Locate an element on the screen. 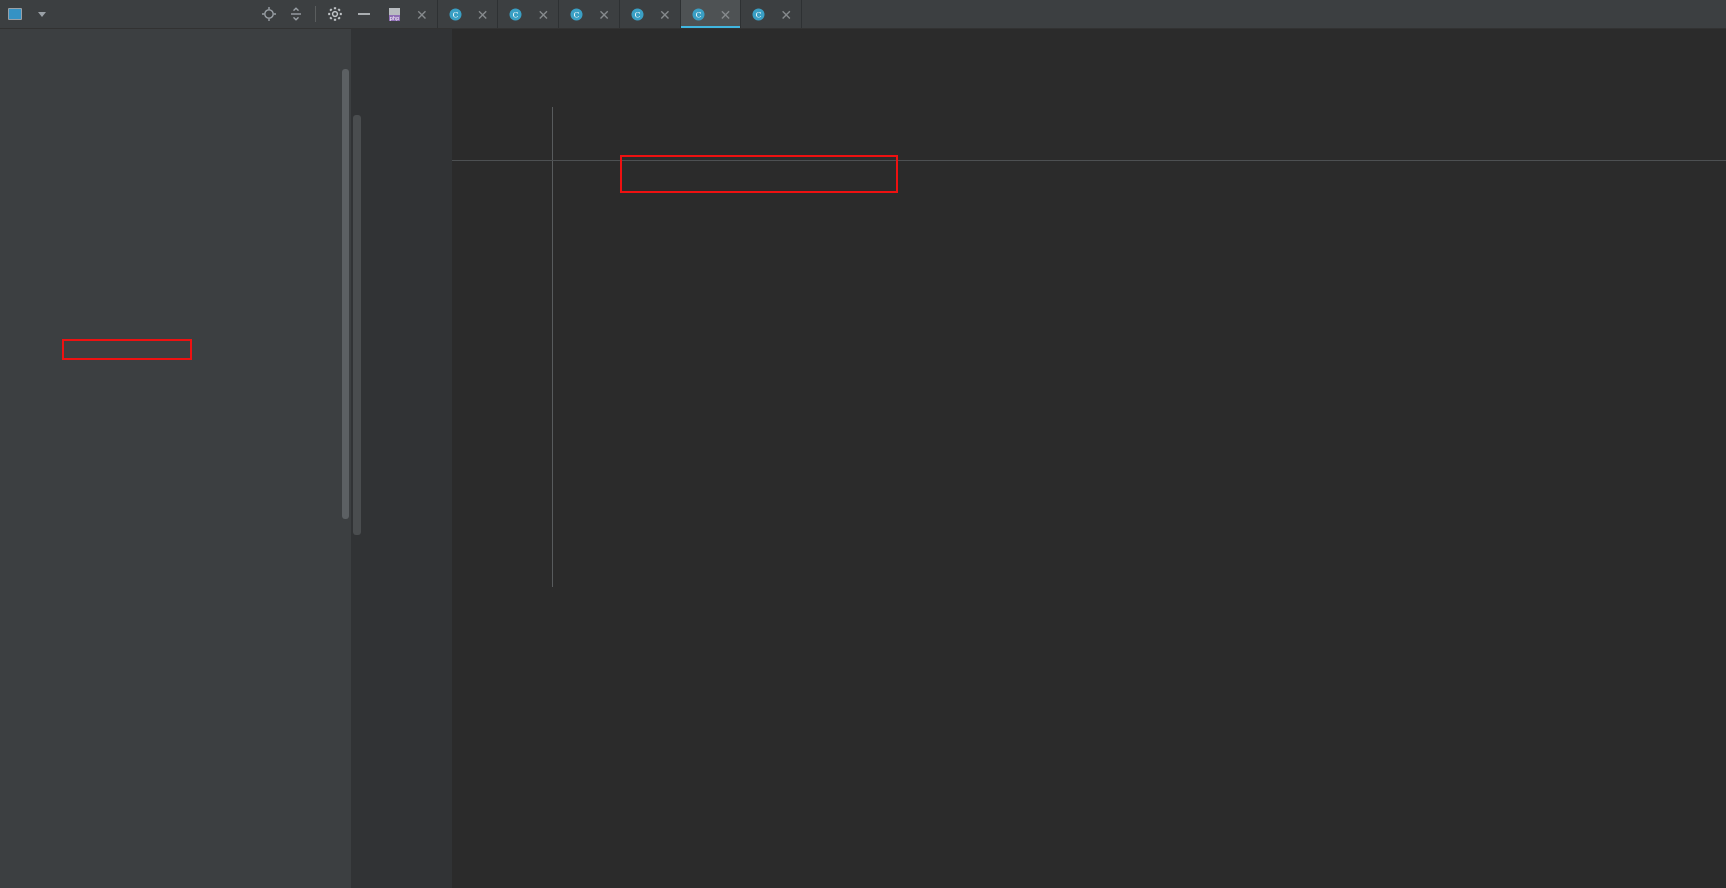 This screenshot has height=888, width=1726. chevron-down-icon is located at coordinates (42, 14).